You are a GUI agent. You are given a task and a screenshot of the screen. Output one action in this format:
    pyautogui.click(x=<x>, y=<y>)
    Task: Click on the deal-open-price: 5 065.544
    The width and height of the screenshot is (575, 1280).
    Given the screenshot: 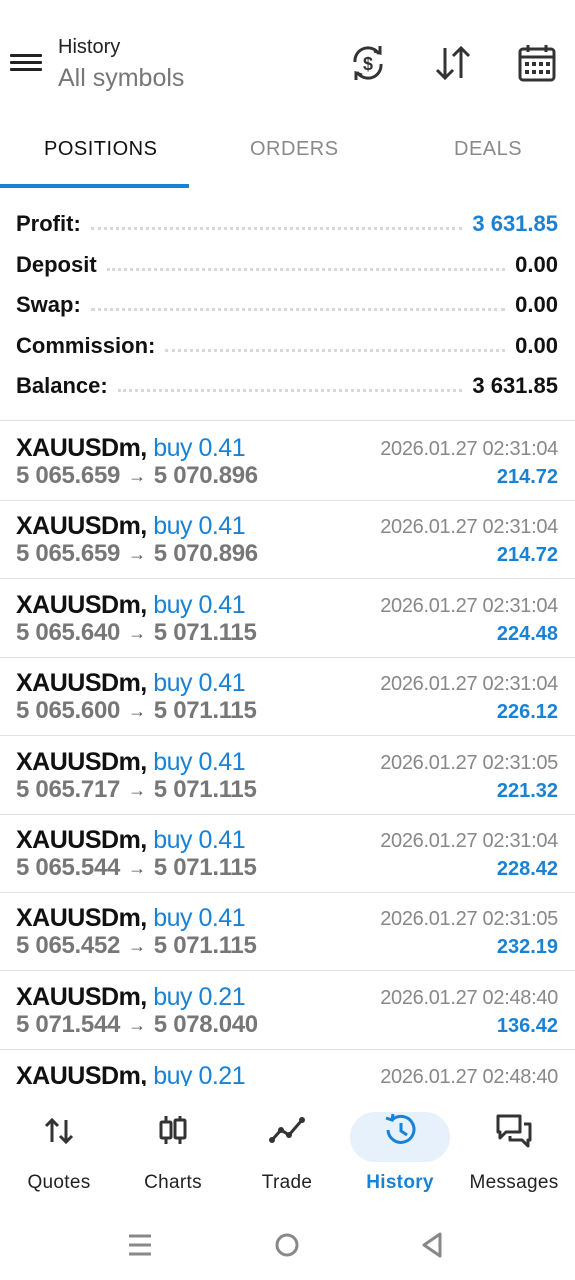 What is the action you would take?
    pyautogui.click(x=68, y=867)
    